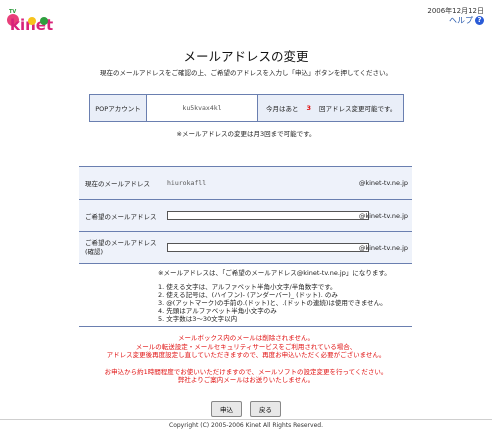 Image resolution: width=492 pixels, height=431 pixels. Describe the element at coordinates (246, 364) in the screenshot. I see `warning-spacer` at that location.